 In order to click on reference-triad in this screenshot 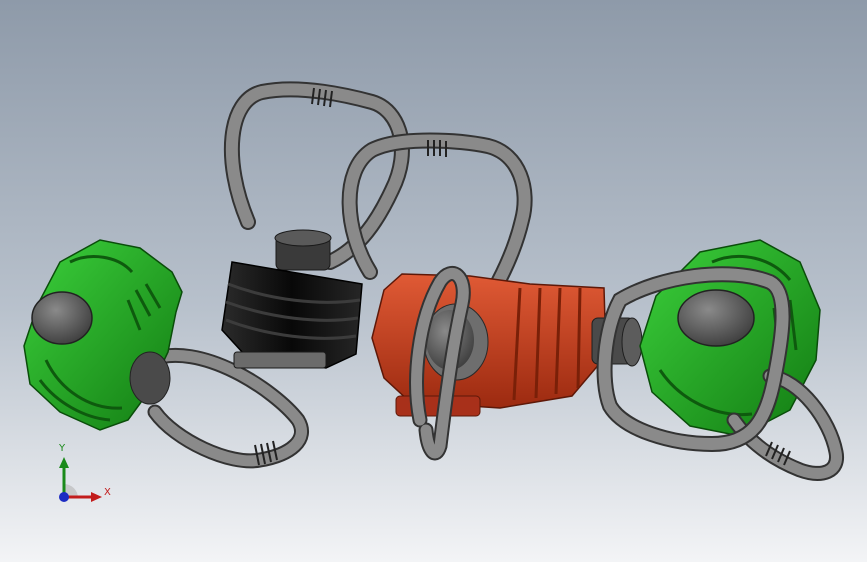, I will do `click(80, 479)`.